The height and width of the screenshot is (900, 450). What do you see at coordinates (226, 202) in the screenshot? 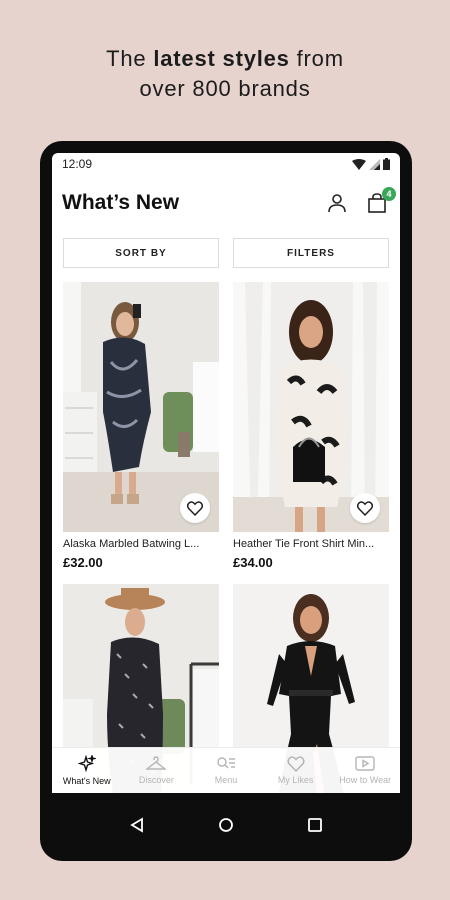
I see `app-header: What’s New 4` at bounding box center [226, 202].